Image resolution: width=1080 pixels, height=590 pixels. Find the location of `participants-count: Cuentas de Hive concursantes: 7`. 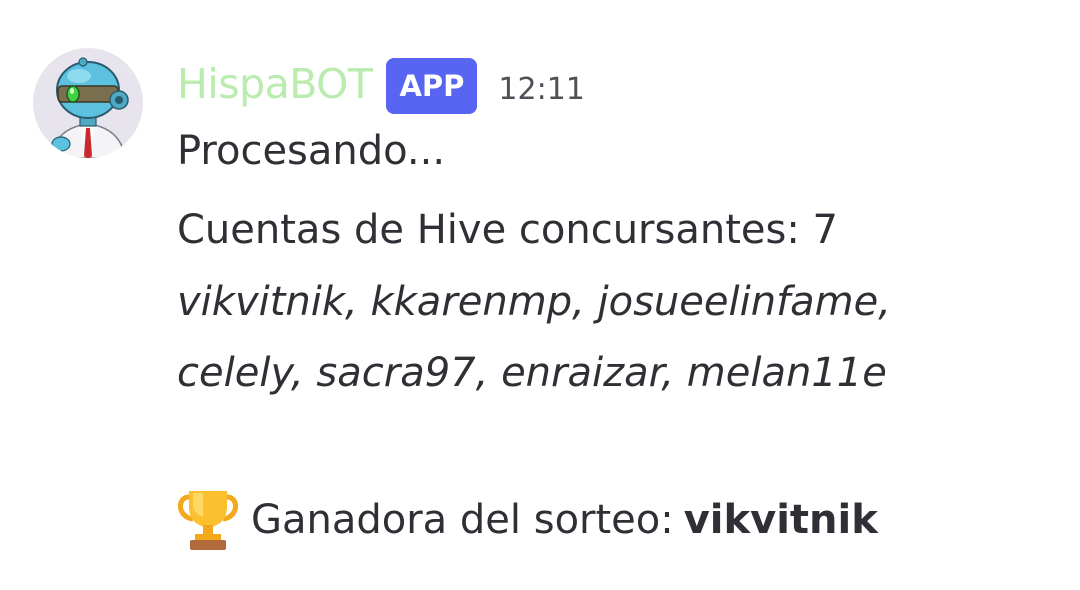

participants-count: Cuentas de Hive concursantes: 7 is located at coordinates (507, 230).